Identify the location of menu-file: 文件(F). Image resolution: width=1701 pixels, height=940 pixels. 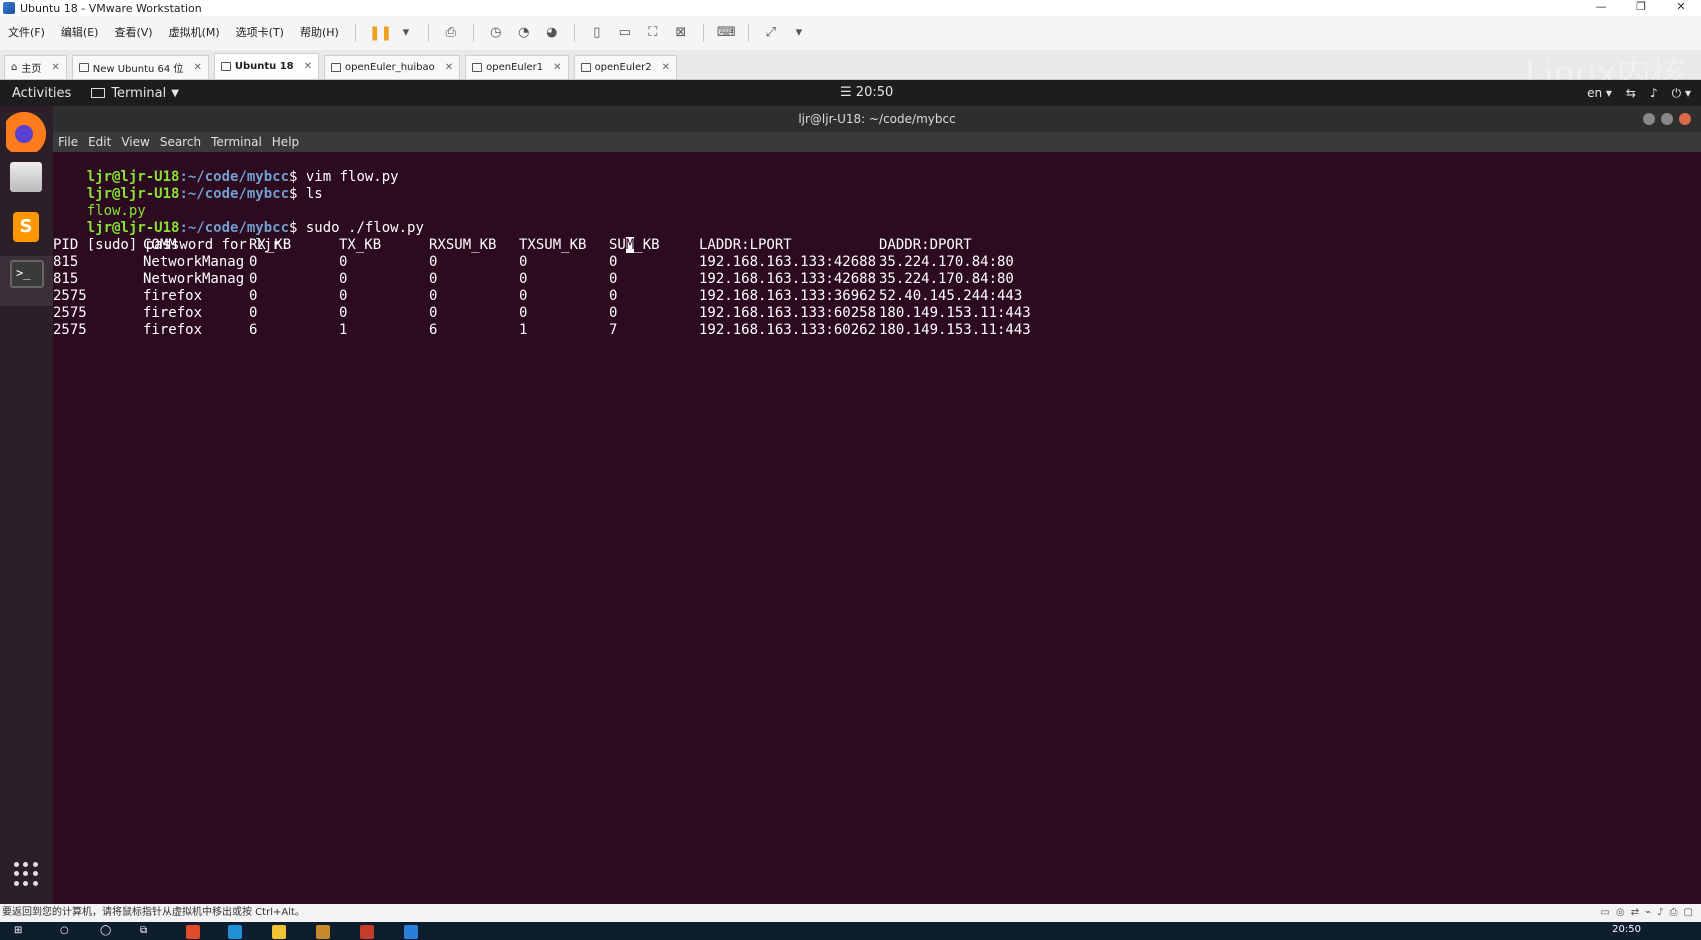
(26, 33).